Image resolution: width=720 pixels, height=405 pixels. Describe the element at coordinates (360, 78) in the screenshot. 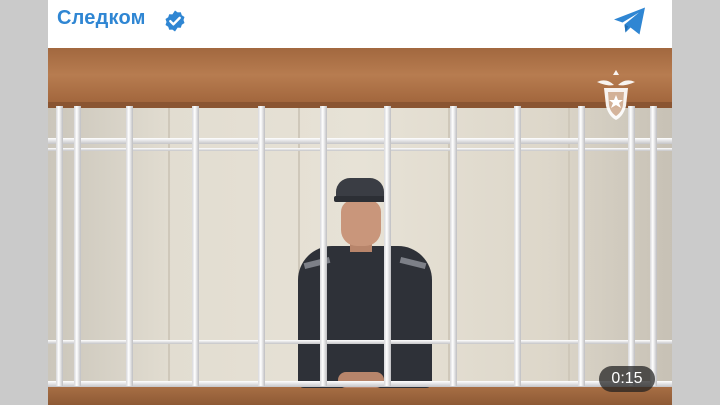

I see `wood-wall-panel` at that location.